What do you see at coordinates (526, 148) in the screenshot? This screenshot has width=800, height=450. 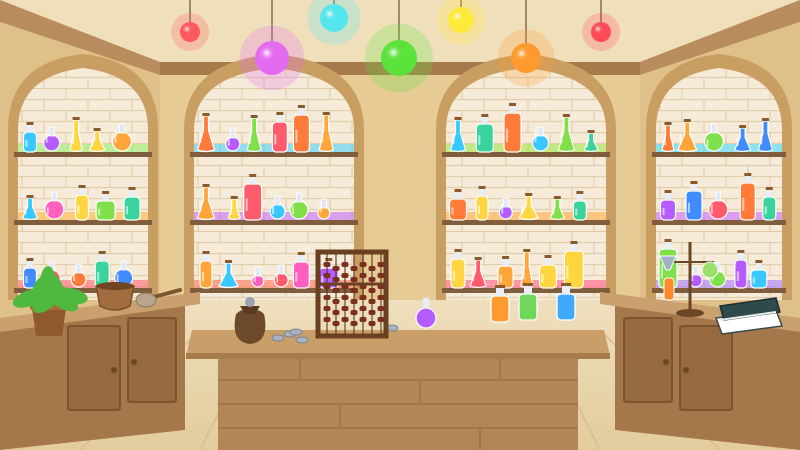 I see `shelf-glow` at bounding box center [526, 148].